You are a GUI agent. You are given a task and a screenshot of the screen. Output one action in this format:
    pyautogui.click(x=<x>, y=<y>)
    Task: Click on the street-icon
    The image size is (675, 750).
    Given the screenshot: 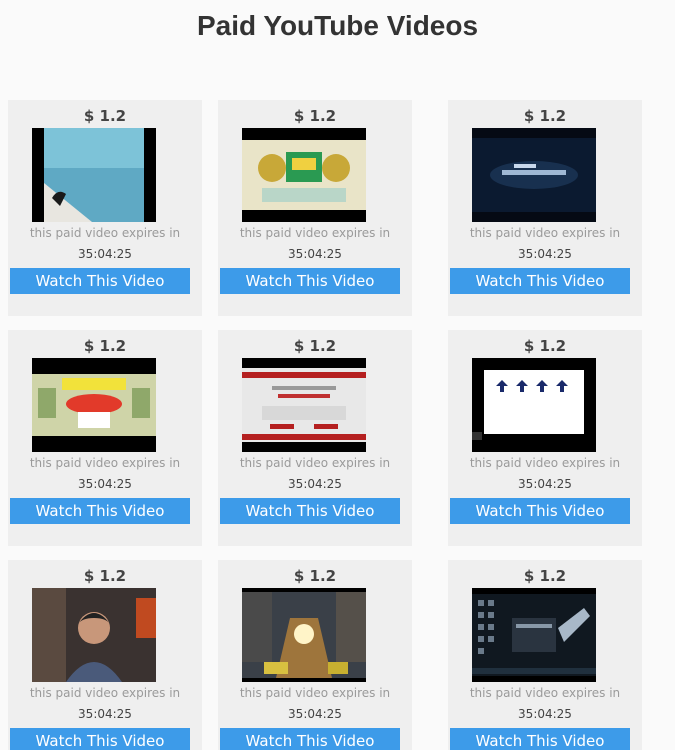 What is the action you would take?
    pyautogui.click(x=304, y=635)
    